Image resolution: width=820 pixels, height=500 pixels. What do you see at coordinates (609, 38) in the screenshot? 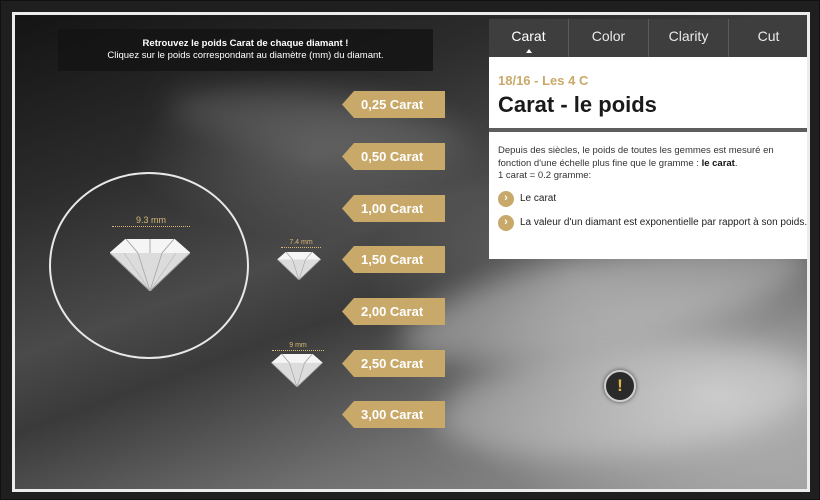
I see `tab-color: Color` at bounding box center [609, 38].